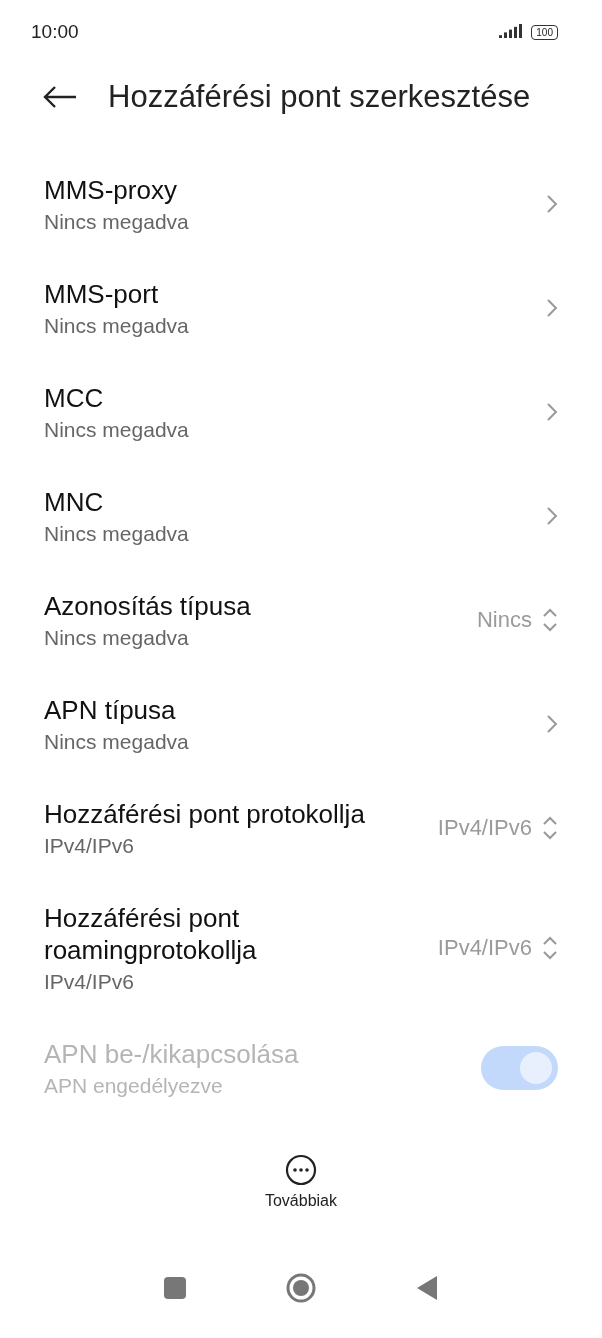 This screenshot has height=1338, width=602. What do you see at coordinates (110, 710) in the screenshot?
I see `setting-title: APN típusa` at bounding box center [110, 710].